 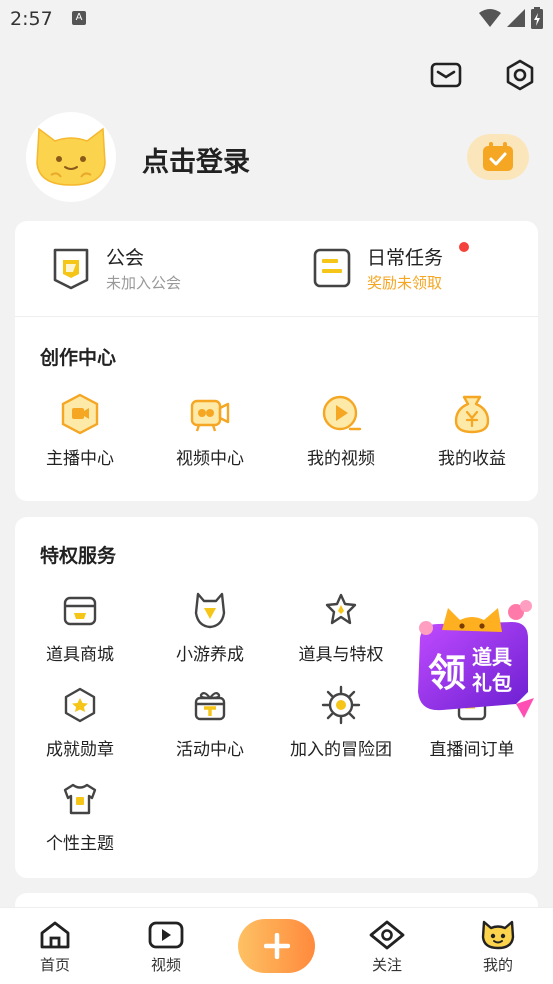 I want to click on tab-video: 视频, so click(x=166, y=947).